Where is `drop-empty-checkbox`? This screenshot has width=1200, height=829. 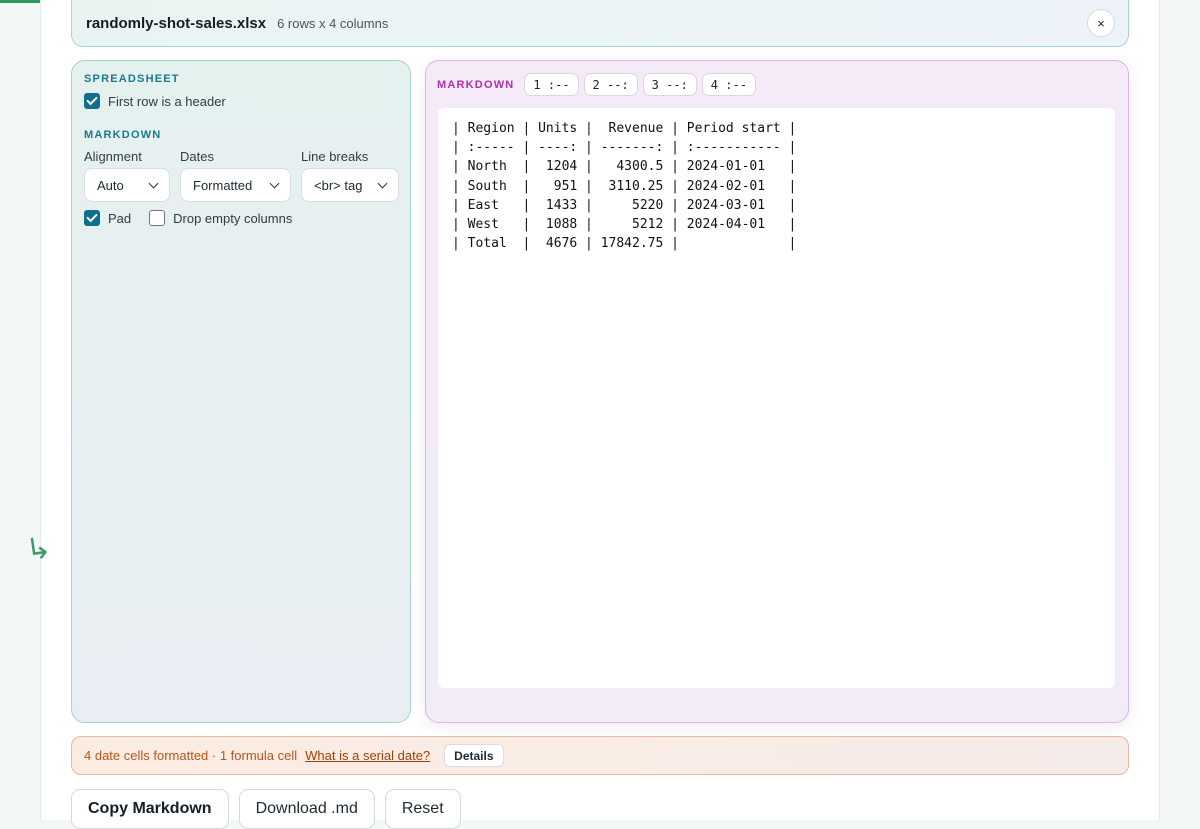 drop-empty-checkbox is located at coordinates (157, 218).